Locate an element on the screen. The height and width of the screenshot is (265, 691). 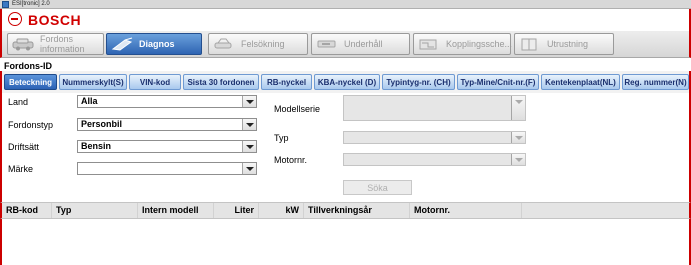
brand-bar: BOSCH is located at coordinates (345, 20).